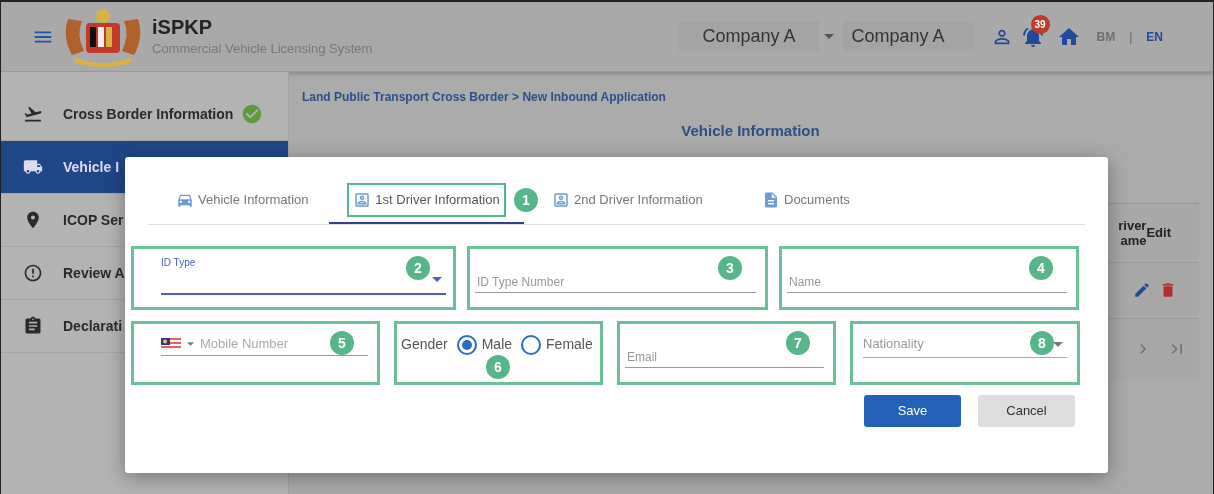 This screenshot has height=494, width=1214. Describe the element at coordinates (909, 36) in the screenshot. I see `company-field: Company A` at that location.